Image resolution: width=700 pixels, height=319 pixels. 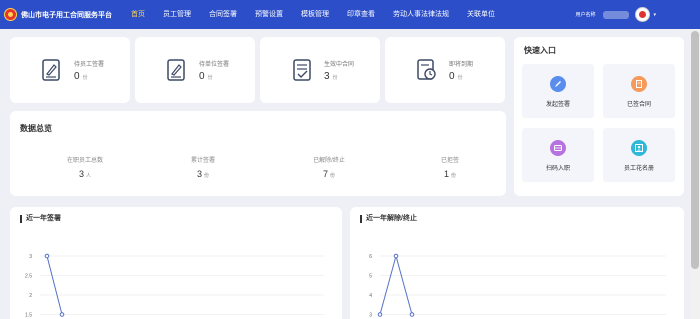 I want to click on platform-title: 佛山市电子用工合同服务平台, so click(x=66, y=15).